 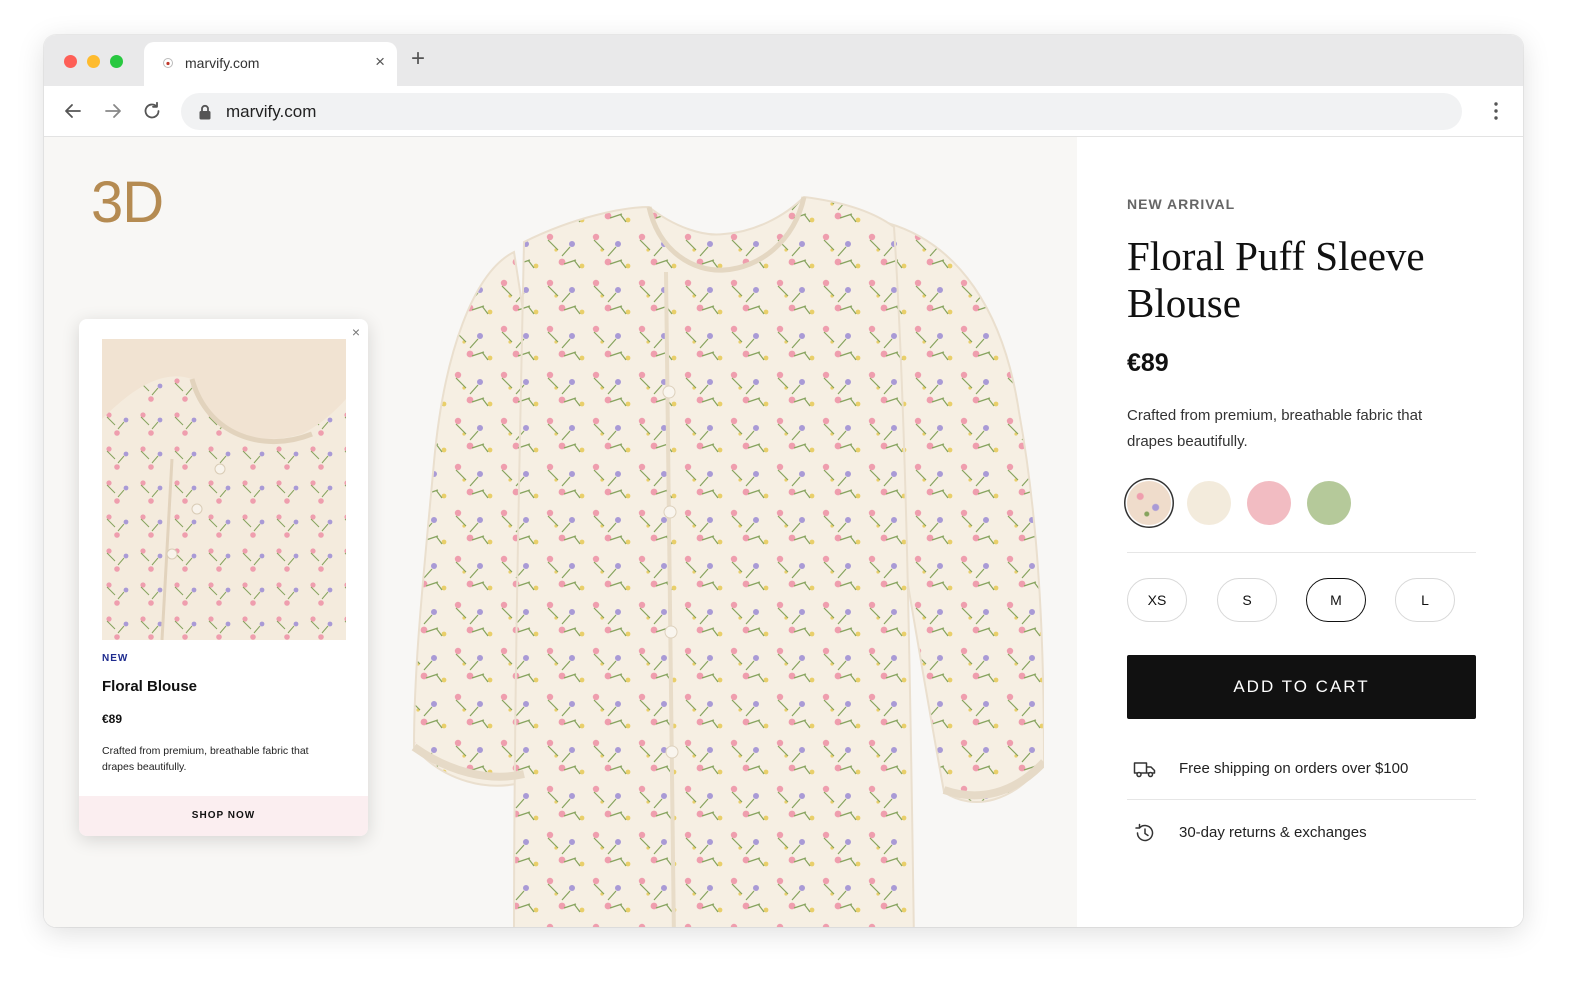 I want to click on url-text: marvify.com, so click(x=271, y=111).